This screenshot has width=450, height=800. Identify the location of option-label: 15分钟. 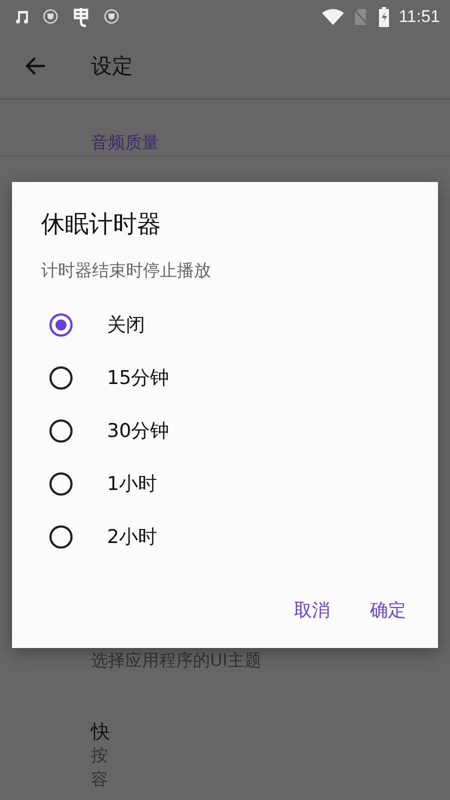
(138, 378).